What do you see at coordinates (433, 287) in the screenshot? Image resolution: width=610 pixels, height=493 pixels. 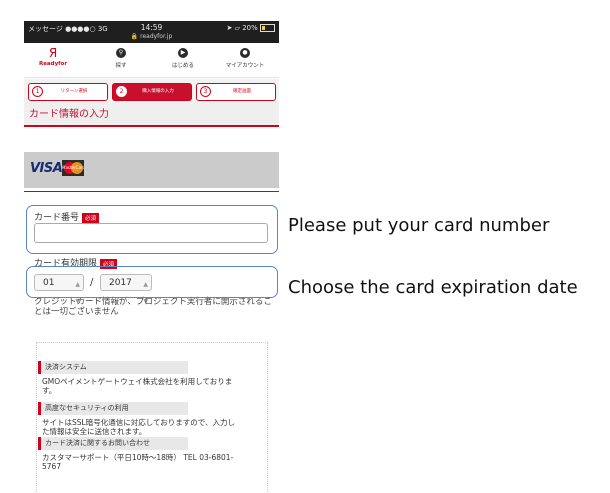 I see `expiry-callout: Choose the card expiration date` at bounding box center [433, 287].